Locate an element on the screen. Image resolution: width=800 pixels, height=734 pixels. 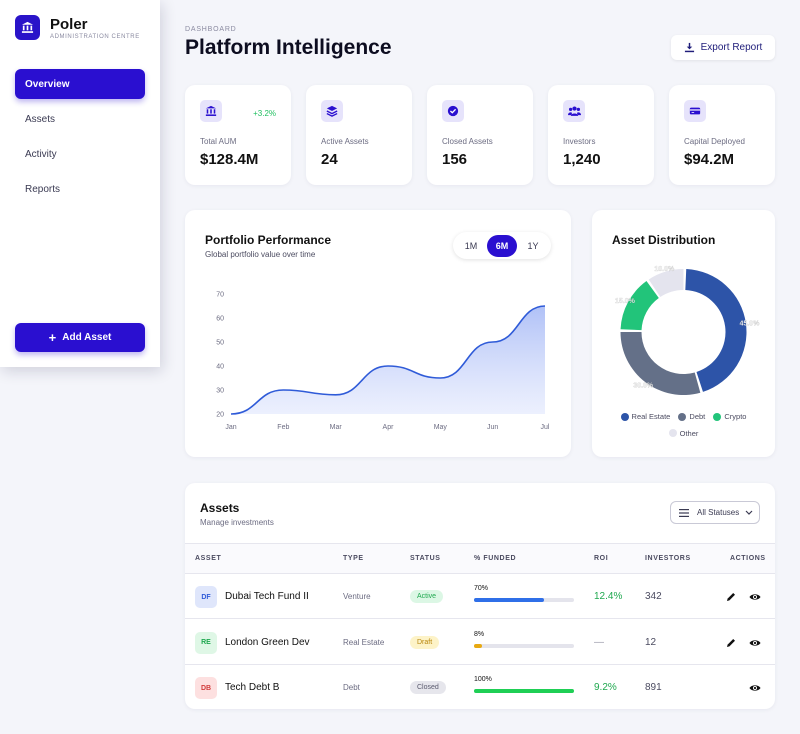
sidebar-item-reports: Reports is located at coordinates (80, 189).